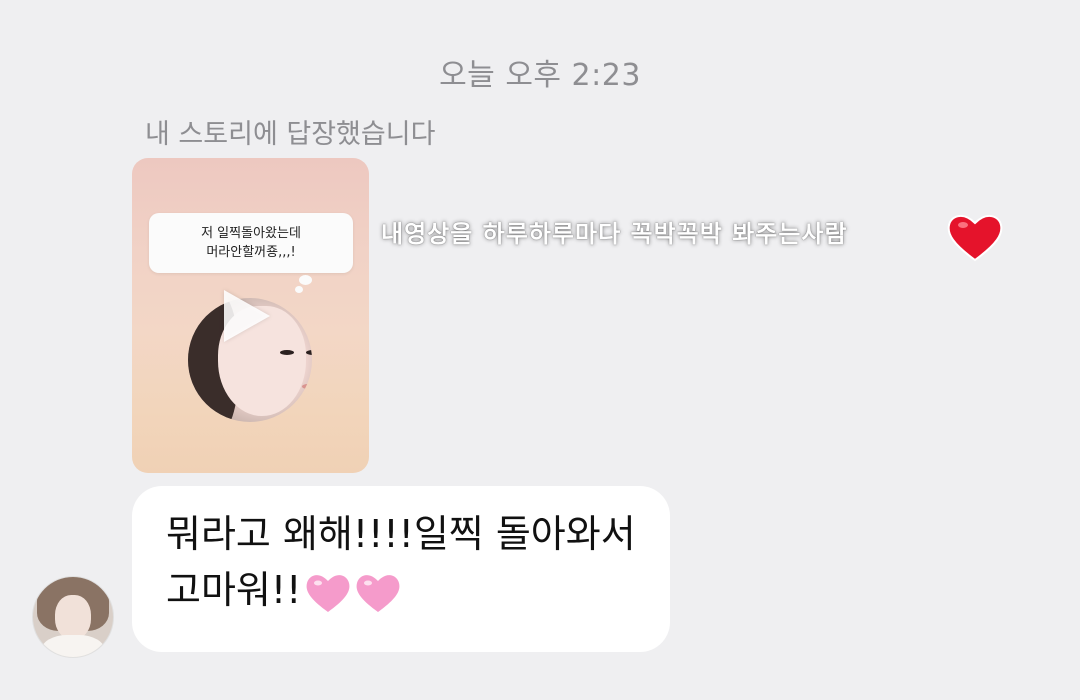 Image resolution: width=1080 pixels, height=700 pixels. What do you see at coordinates (251, 243) in the screenshot?
I see `story-speech-bubble: 저 일찍돌아왔는데 머라안할꺼죵,,,!` at bounding box center [251, 243].